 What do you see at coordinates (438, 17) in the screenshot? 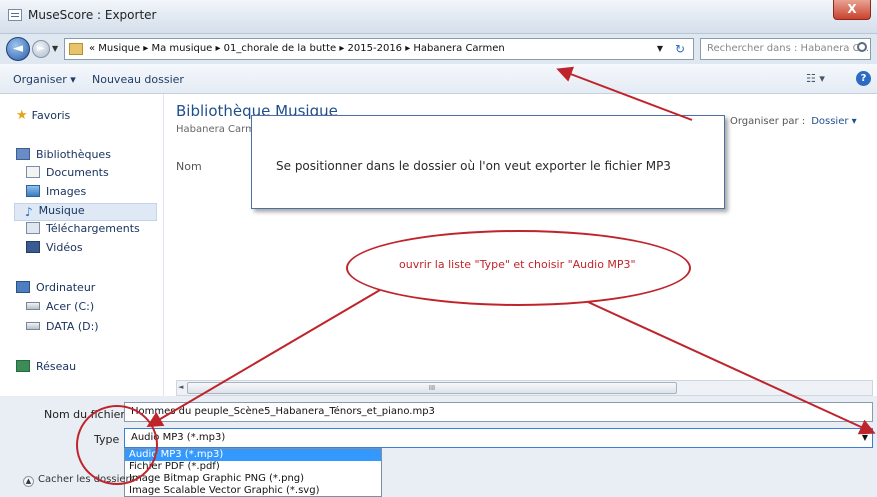
I see `title-bar: MuseScore : Exporter X` at bounding box center [438, 17].